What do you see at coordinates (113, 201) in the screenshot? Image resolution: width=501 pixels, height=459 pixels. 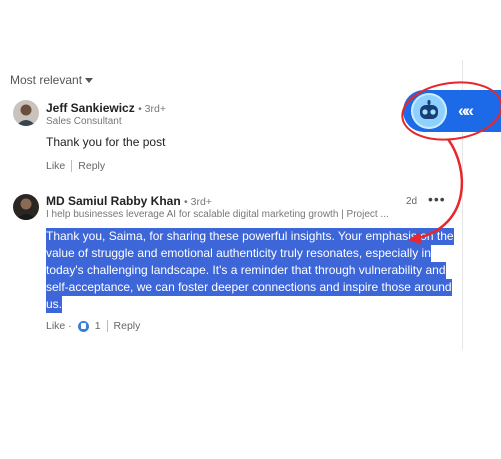 I see `author-name-text: MD Samiul Rabby Khan` at bounding box center [113, 201].